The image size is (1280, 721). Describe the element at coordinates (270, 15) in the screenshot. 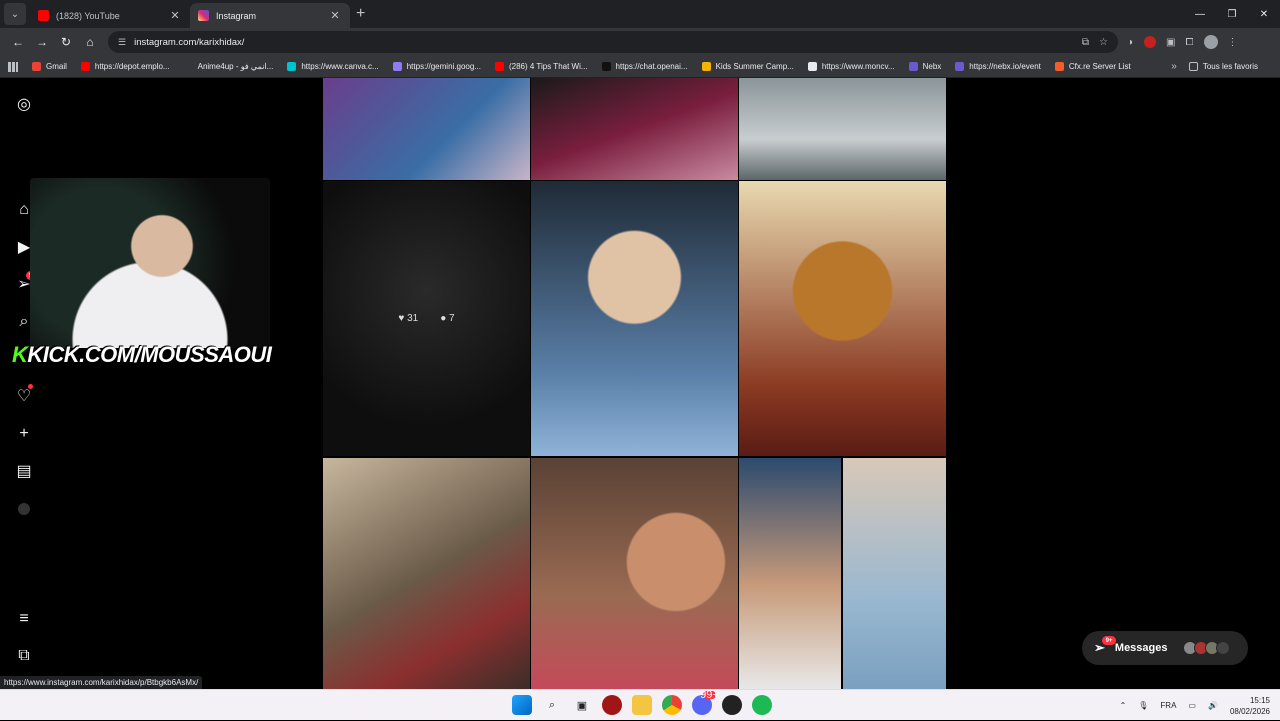

I see `tab-instagram: Instagram ✕` at that location.